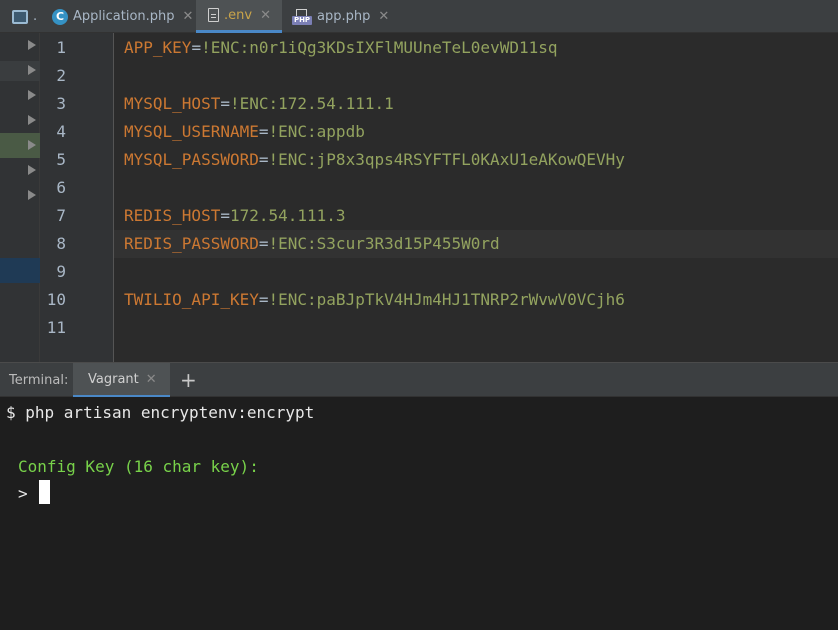 This screenshot has height=630, width=838. What do you see at coordinates (160, 412) in the screenshot?
I see `terminal-command: $ php artisan encryptenv:encrypt` at bounding box center [160, 412].